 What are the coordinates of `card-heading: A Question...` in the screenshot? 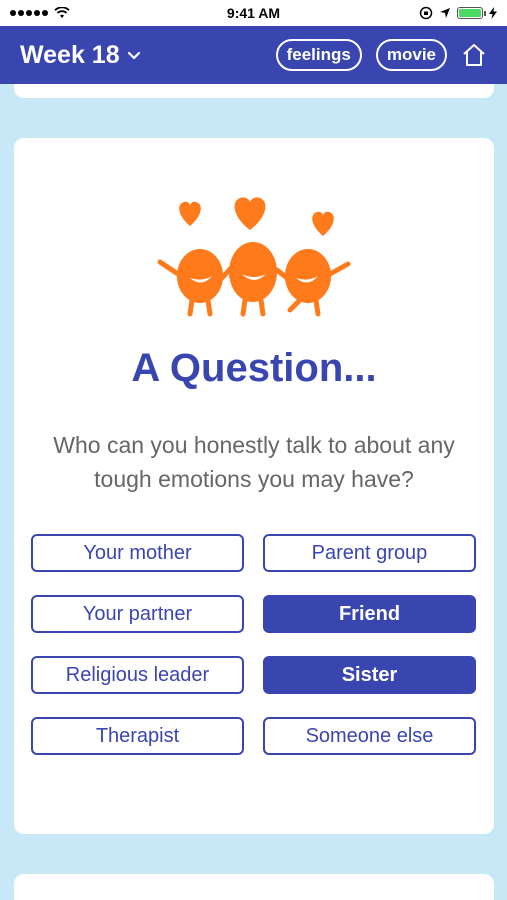 It's located at (254, 368).